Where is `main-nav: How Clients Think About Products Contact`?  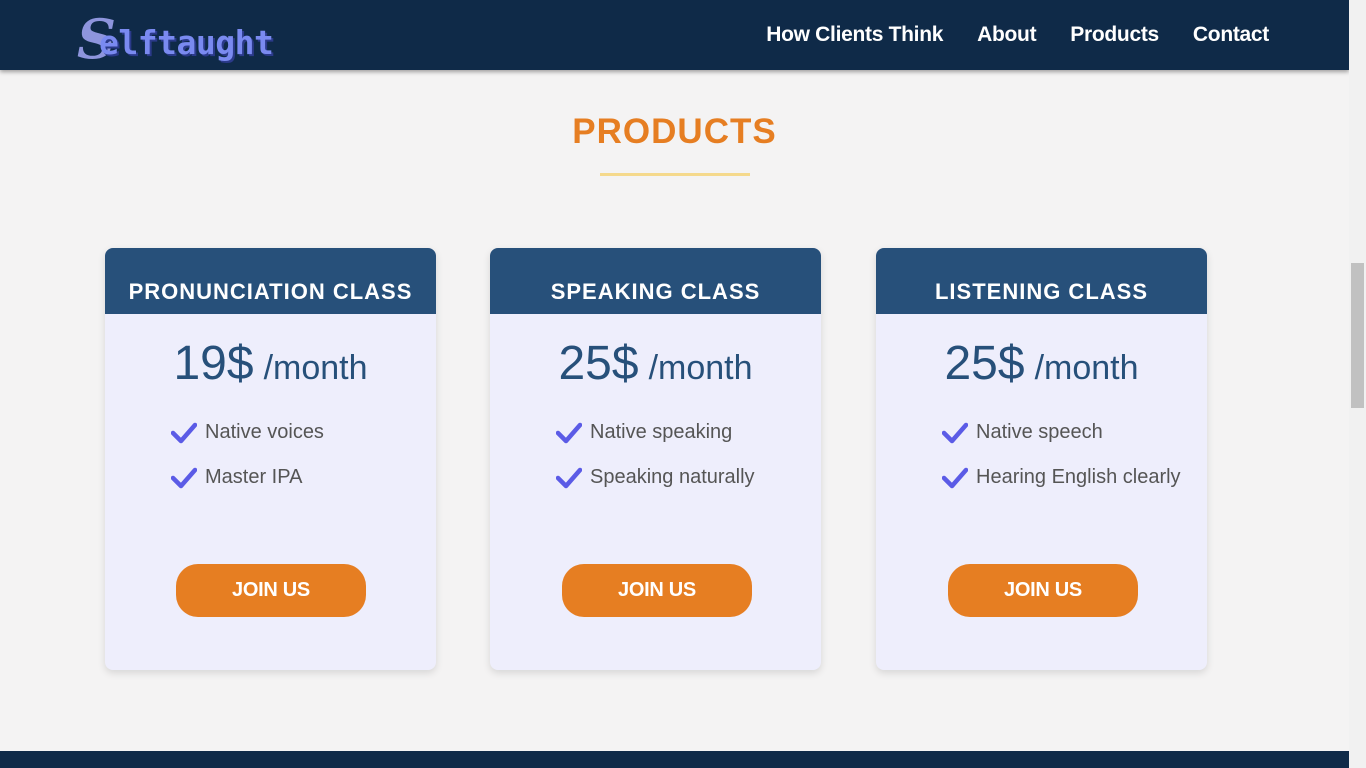
main-nav: How Clients Think About Products Contact is located at coordinates (1017, 35).